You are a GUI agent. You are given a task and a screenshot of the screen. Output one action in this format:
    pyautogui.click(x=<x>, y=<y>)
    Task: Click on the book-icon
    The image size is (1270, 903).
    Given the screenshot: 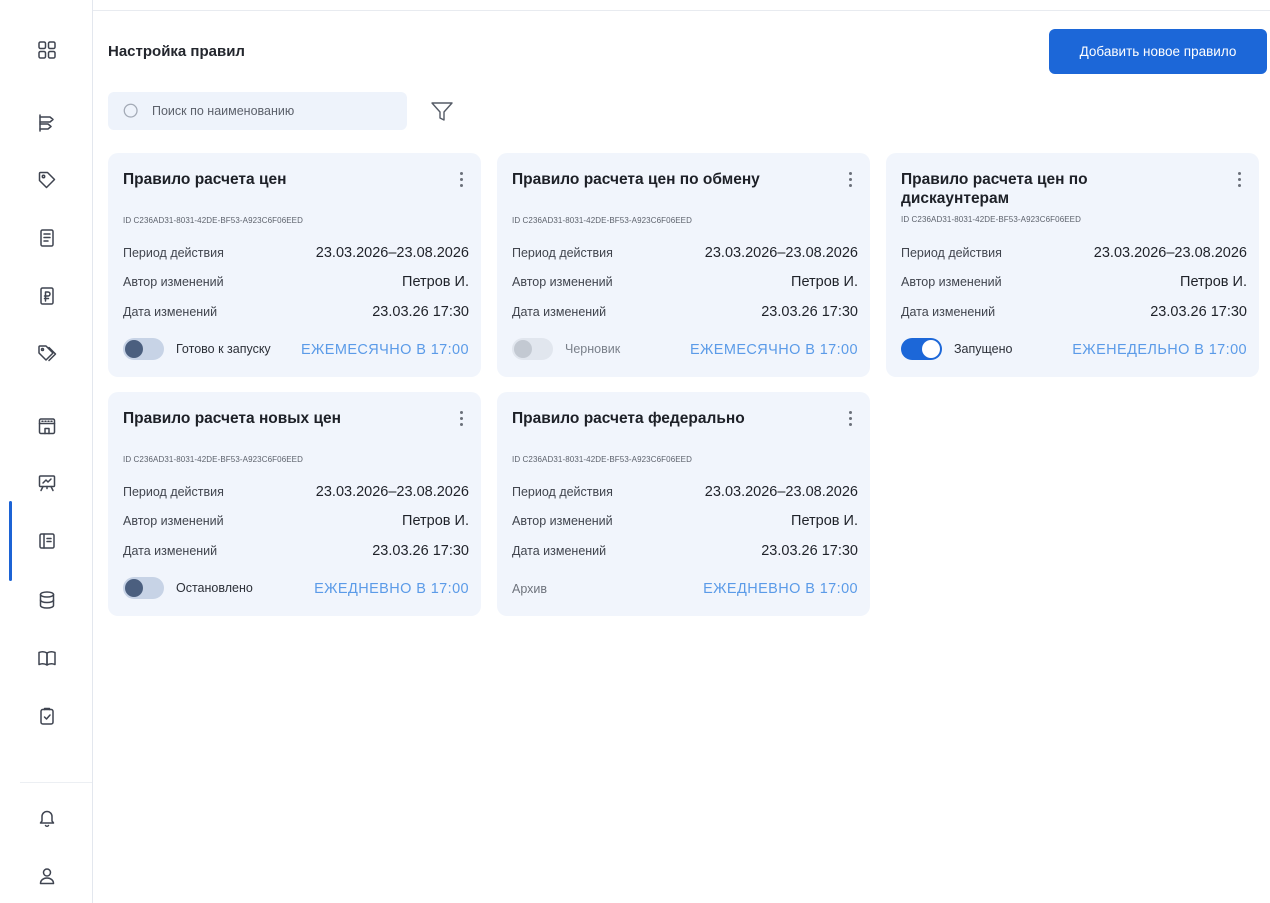 What is the action you would take?
    pyautogui.click(x=46, y=658)
    